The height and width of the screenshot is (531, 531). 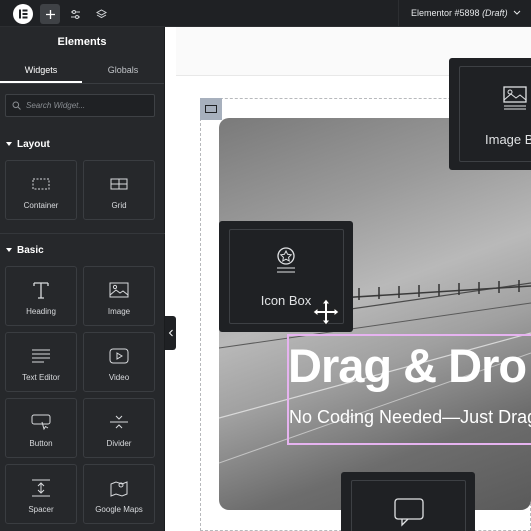 I want to click on hero-subtitle: No Coding Needed—Just Drag, so click(x=410, y=417).